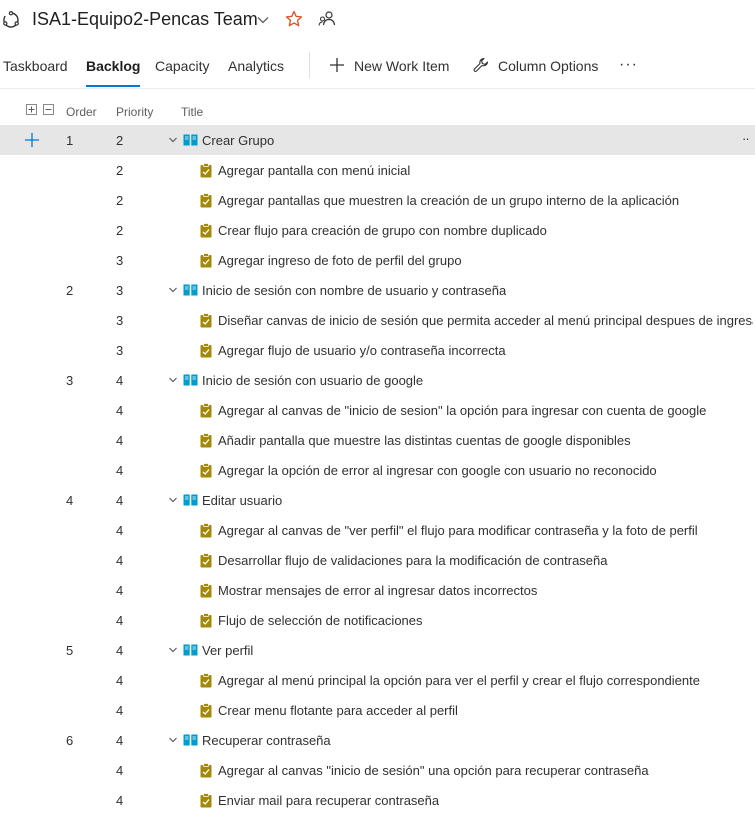  Describe the element at coordinates (377, 740) in the screenshot. I see `backlog-row-story: 6 4 Recuperar contraseña` at that location.